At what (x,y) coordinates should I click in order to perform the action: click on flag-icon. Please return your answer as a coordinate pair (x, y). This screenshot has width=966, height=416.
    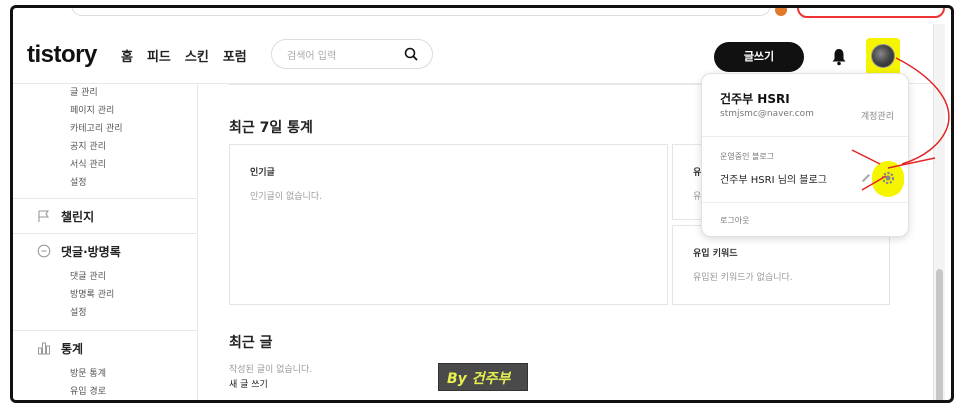
    Looking at the image, I should click on (44, 216).